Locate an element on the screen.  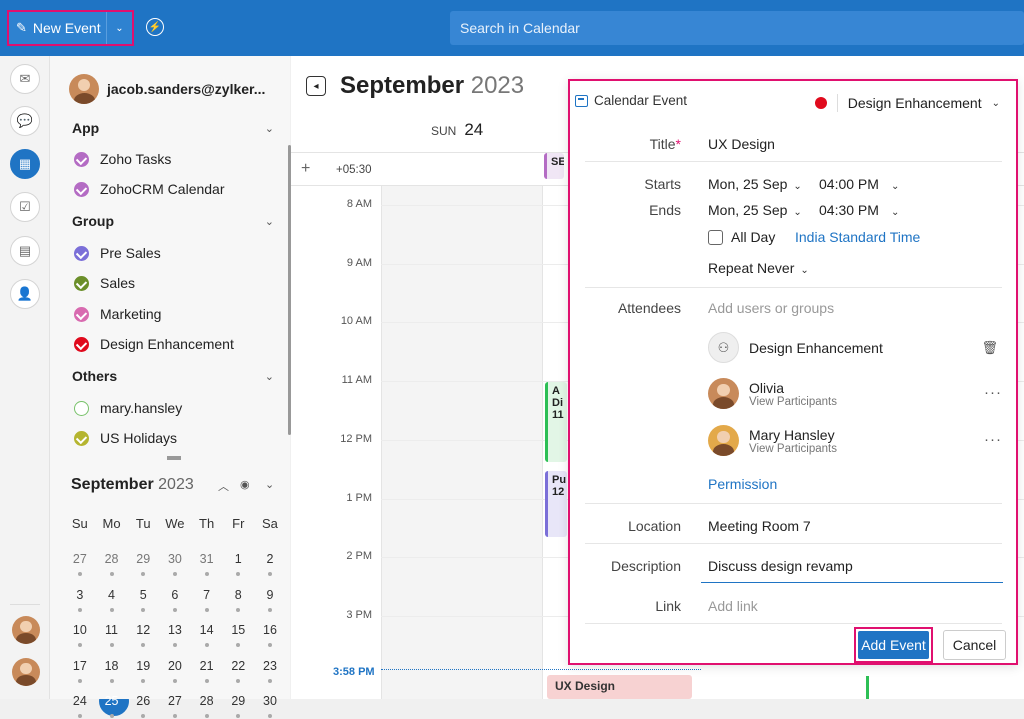
repeat-select: Repeat Never⌄ is located at coordinates (758, 268).